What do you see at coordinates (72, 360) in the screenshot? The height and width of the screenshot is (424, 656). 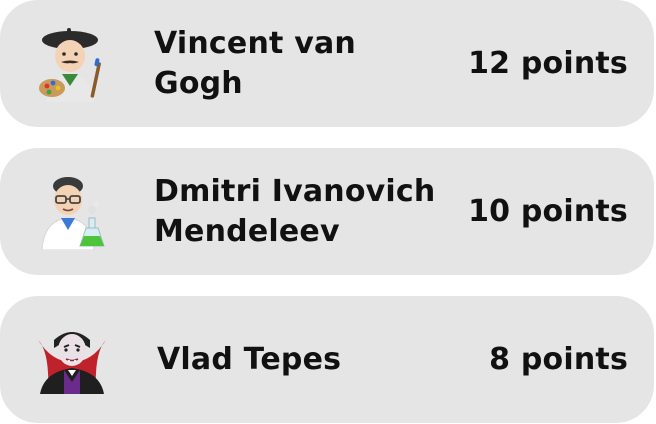 I see `vampire-emoji-icon` at bounding box center [72, 360].